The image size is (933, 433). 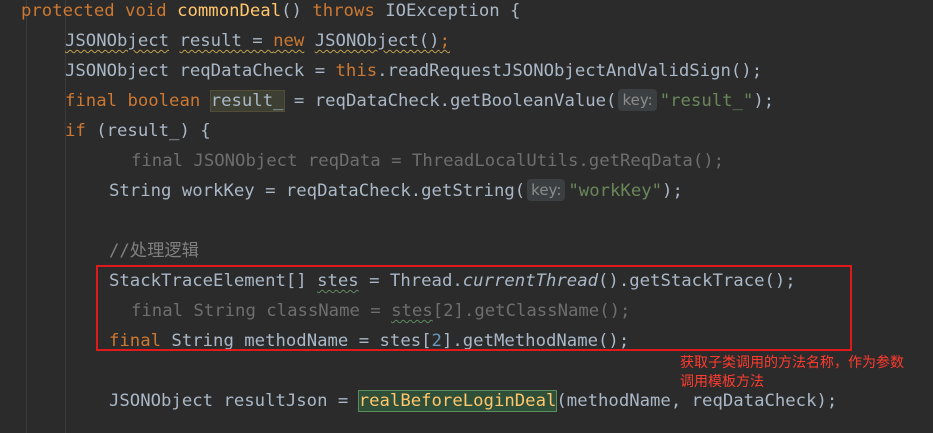 I want to click on code-text: IOException {, so click(x=453, y=11).